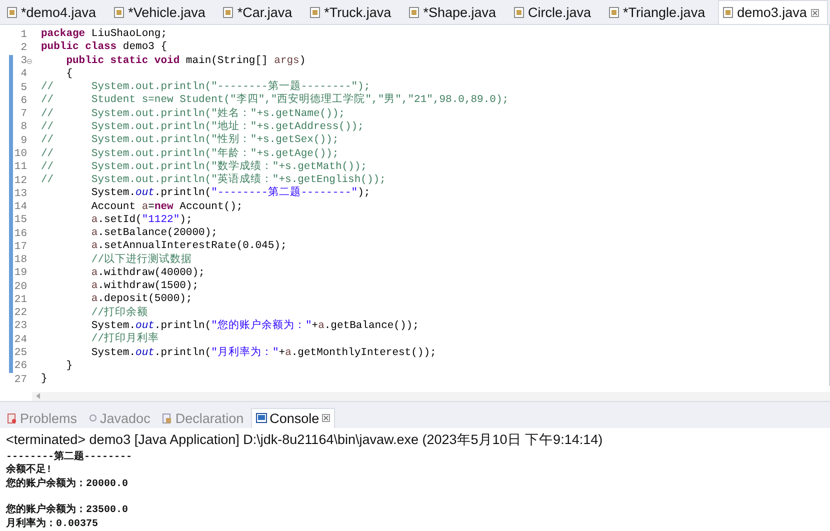 This screenshot has height=531, width=830. Describe the element at coordinates (352, 12) in the screenshot. I see `editor-tab: *Truck.java` at that location.